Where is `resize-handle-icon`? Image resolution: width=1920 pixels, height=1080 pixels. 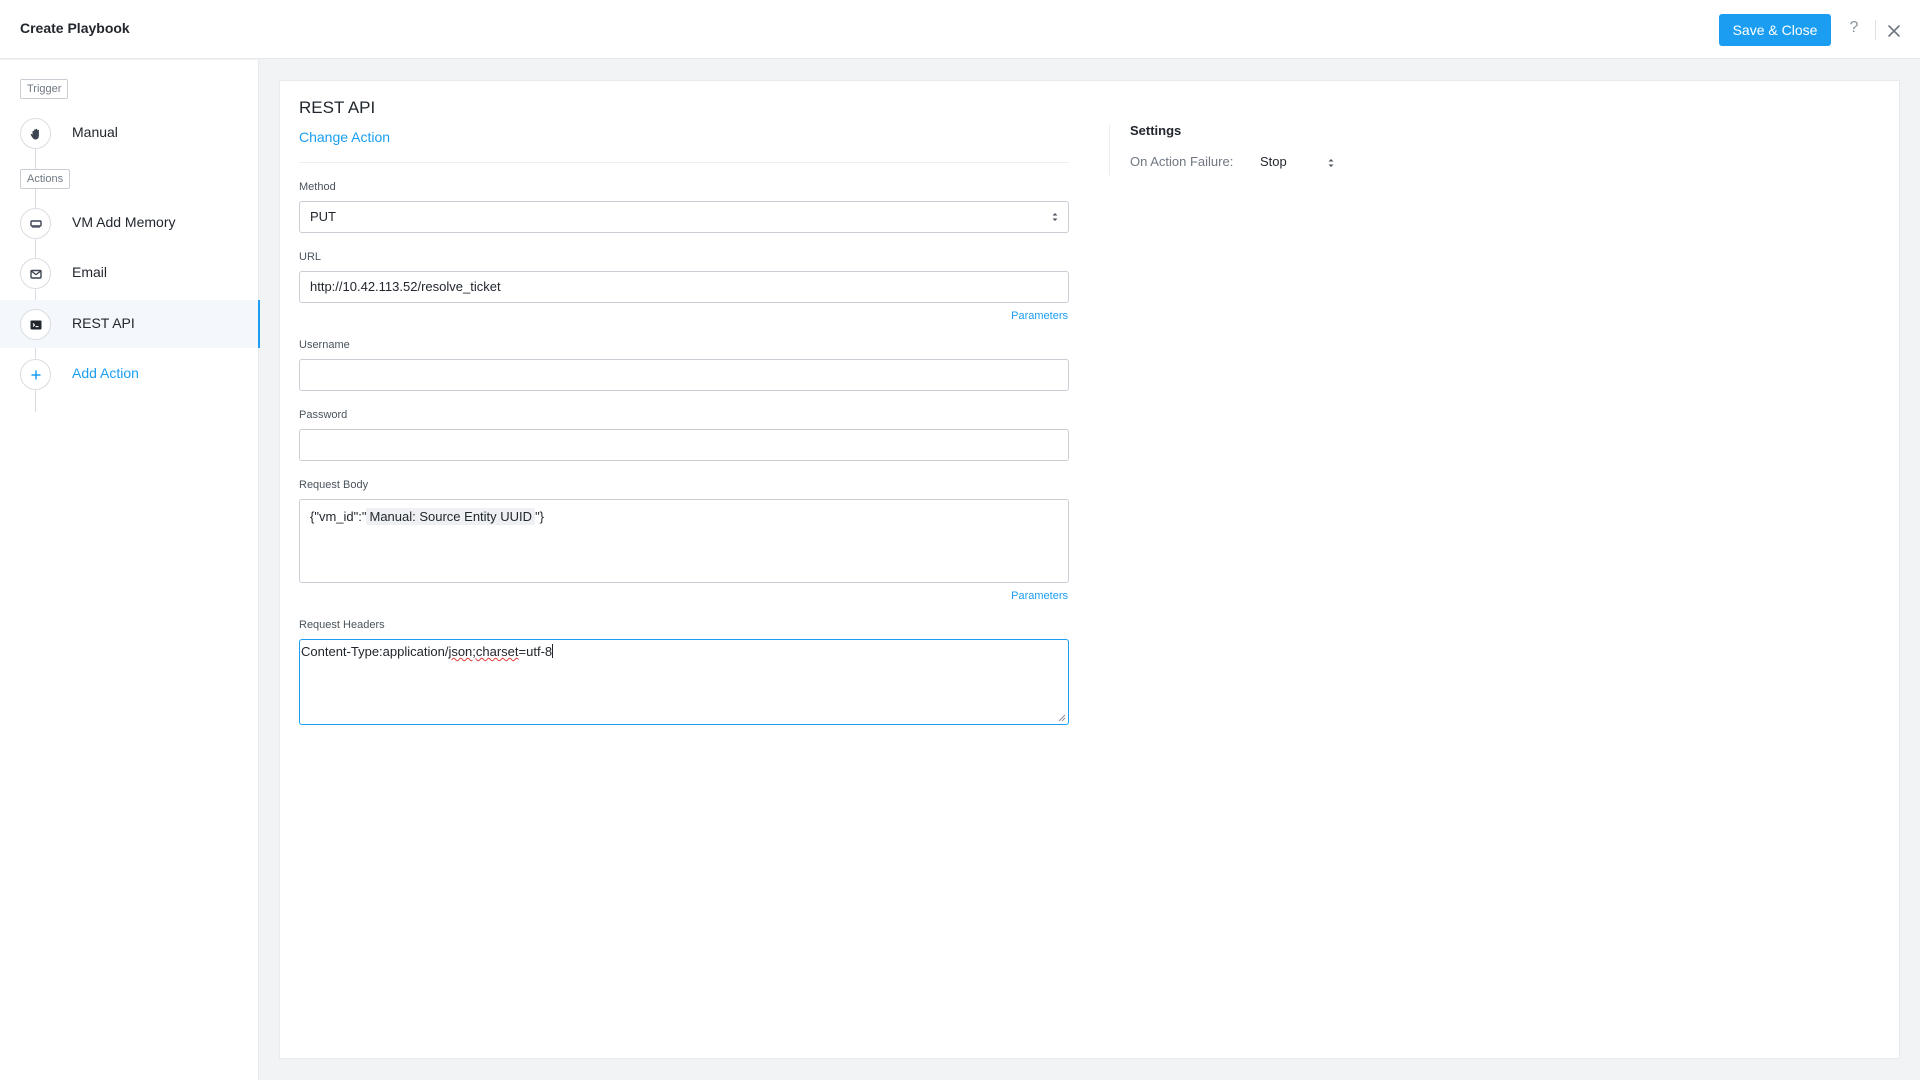
resize-handle-icon is located at coordinates (1062, 718).